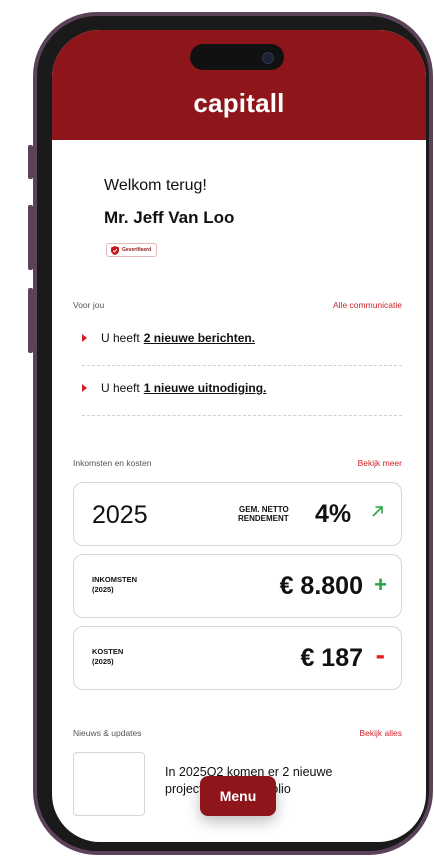 The width and height of the screenshot is (434, 857). Describe the element at coordinates (264, 509) in the screenshot. I see `return-label-line1: GEM. NETTO` at that location.